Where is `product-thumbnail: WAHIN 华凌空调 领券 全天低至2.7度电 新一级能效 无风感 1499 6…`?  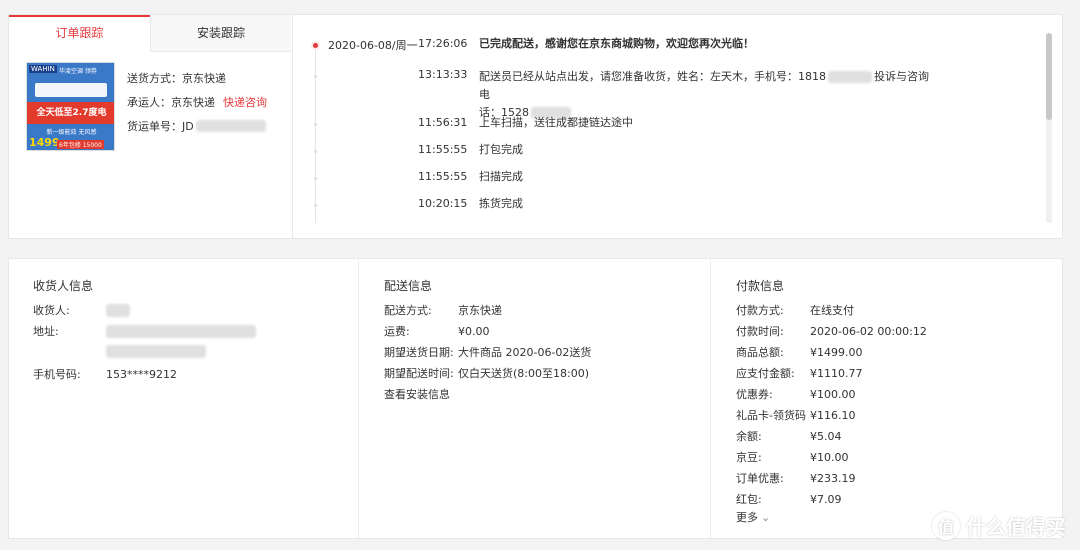 product-thumbnail: WAHIN 华凌空调 领券 全天低至2.7度电 新一级能效 无风感 1499 6… is located at coordinates (70, 106).